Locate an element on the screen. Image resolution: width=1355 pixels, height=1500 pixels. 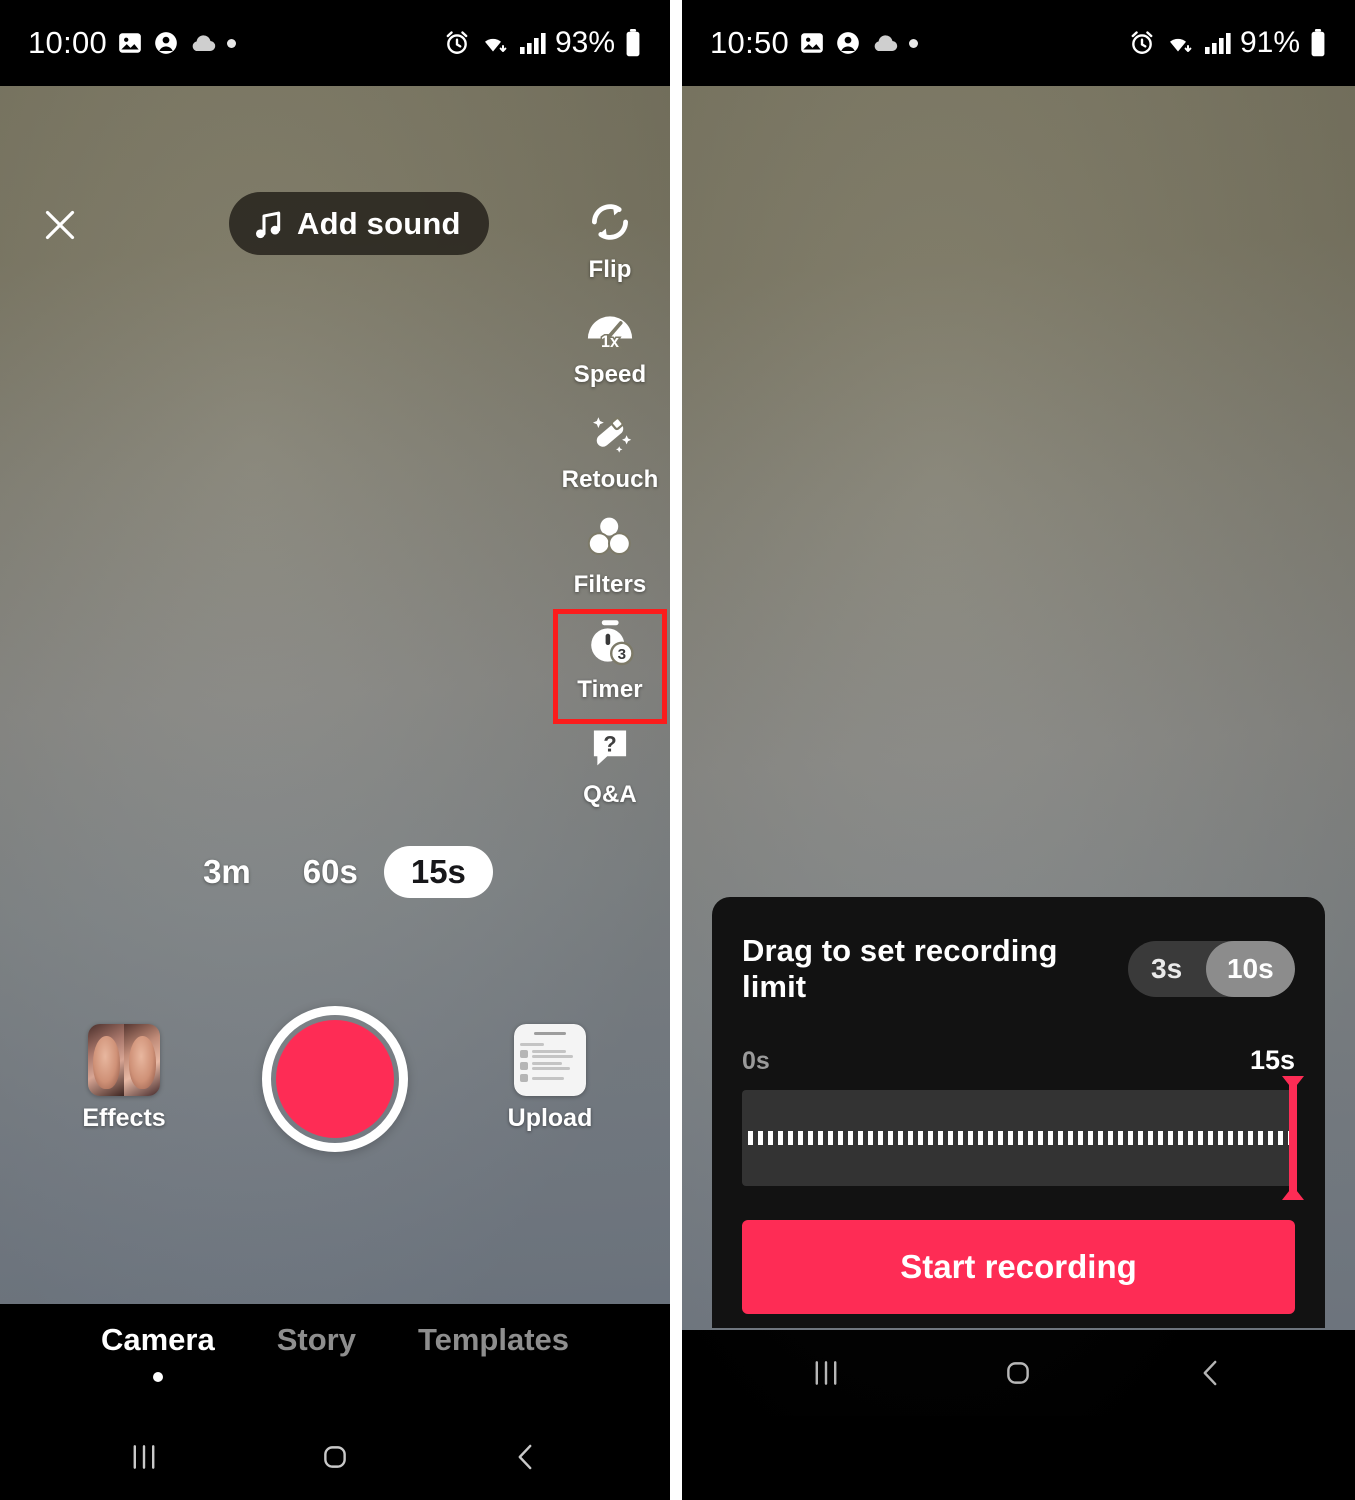
status-time-right: 10:50 is located at coordinates (750, 42).